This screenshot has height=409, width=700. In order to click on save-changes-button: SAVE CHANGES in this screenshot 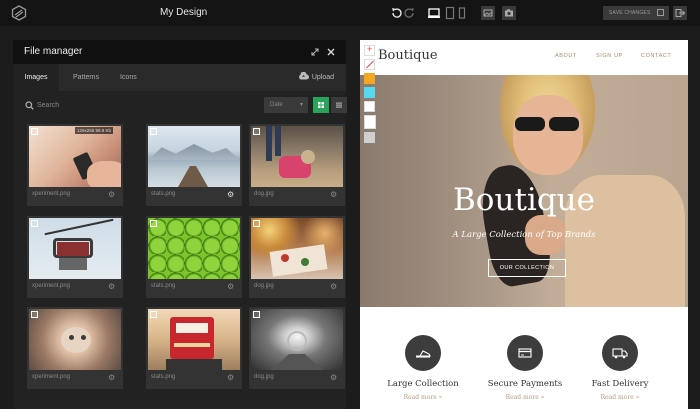, I will do `click(636, 13)`.